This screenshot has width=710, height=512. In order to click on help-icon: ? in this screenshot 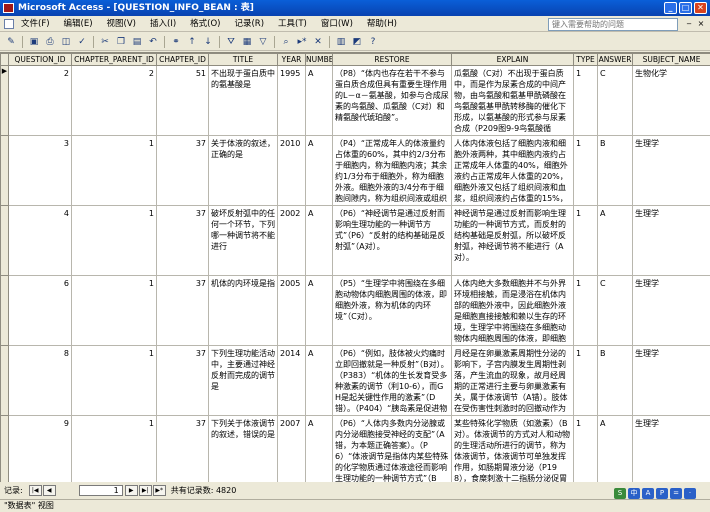, I will do `click(373, 41)`.